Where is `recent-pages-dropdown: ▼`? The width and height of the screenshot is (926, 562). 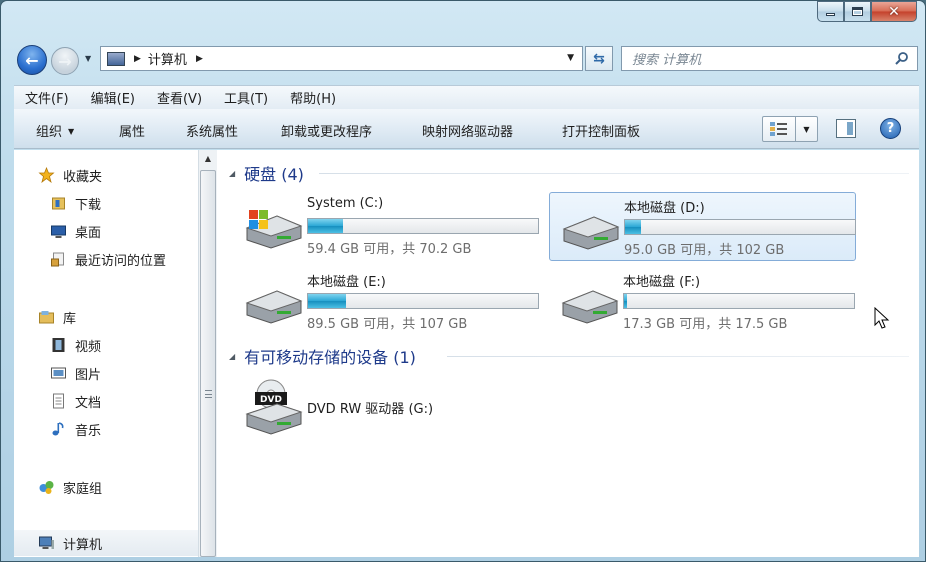 recent-pages-dropdown: ▼ is located at coordinates (88, 58).